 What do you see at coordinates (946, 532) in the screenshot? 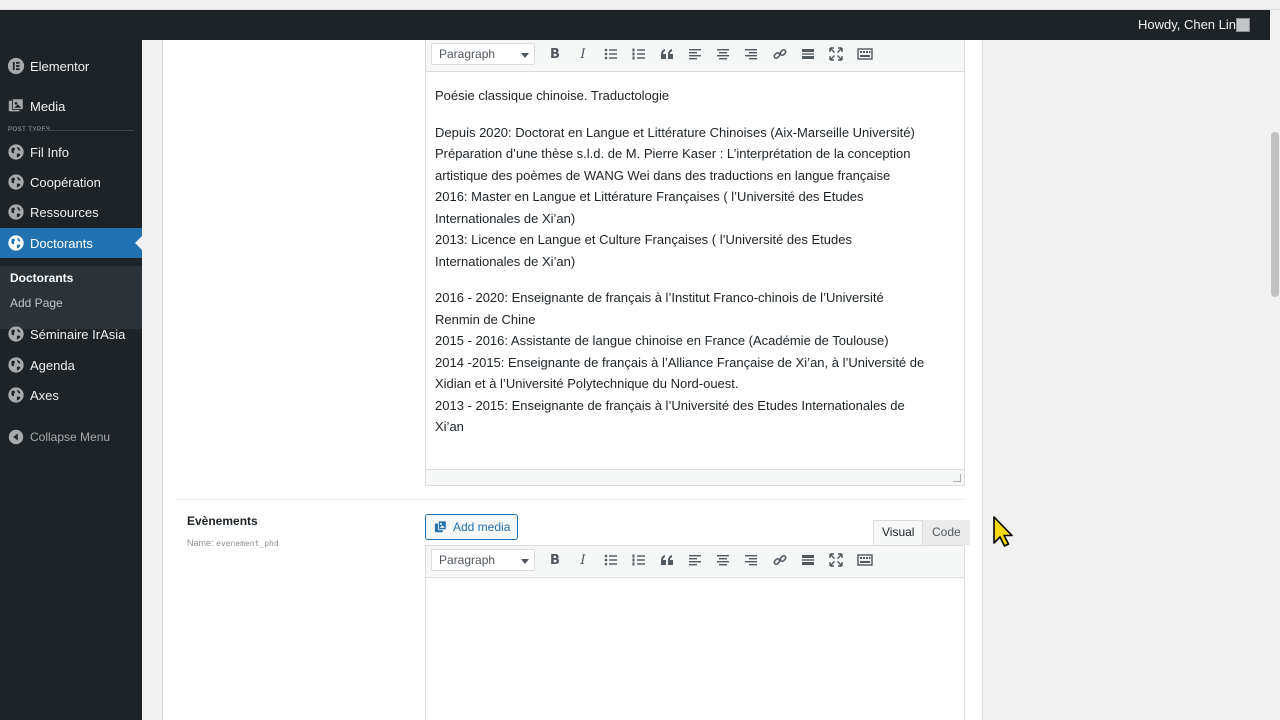
I see `tab-code: Code` at bounding box center [946, 532].